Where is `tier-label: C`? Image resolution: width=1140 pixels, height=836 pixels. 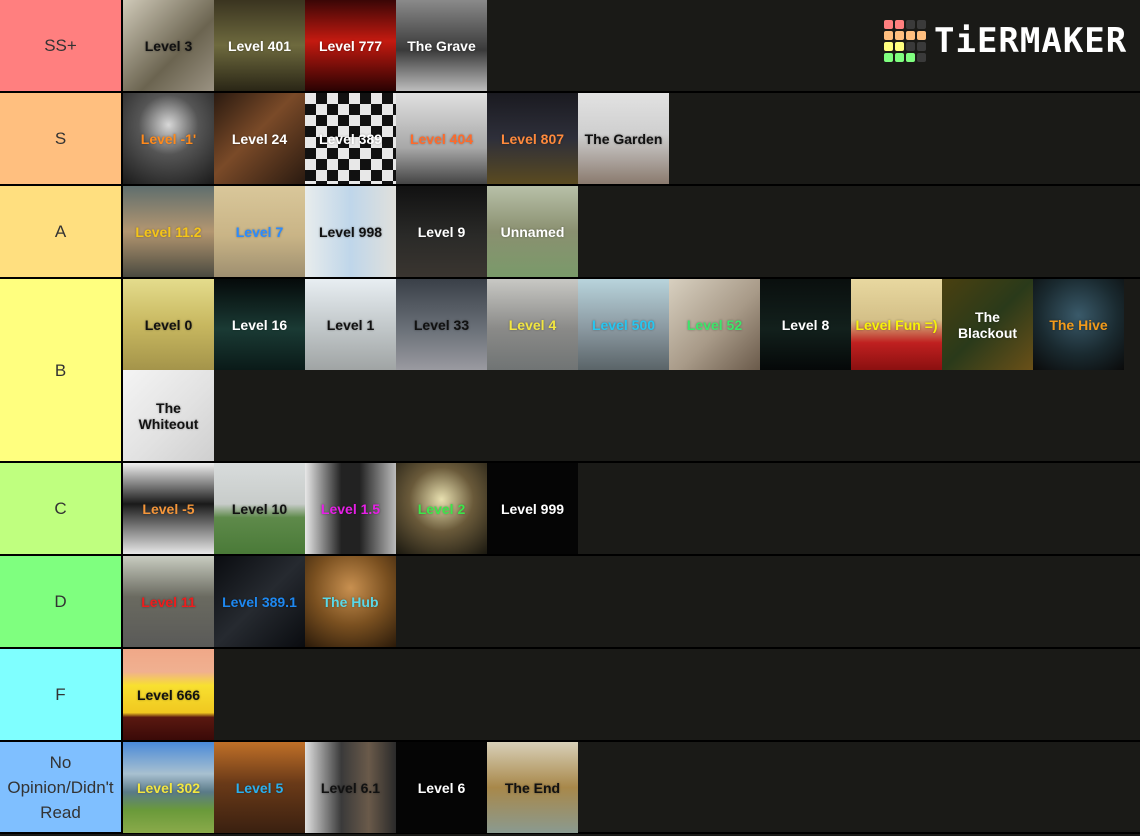
tier-label: C is located at coordinates (61, 508).